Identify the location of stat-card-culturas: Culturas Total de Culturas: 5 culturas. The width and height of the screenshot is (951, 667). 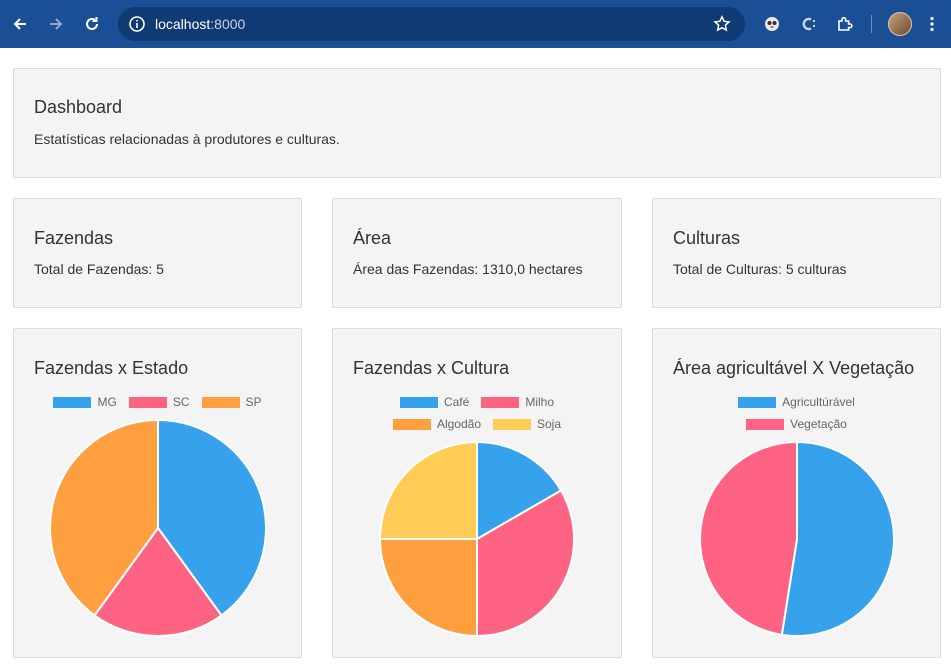
(796, 253).